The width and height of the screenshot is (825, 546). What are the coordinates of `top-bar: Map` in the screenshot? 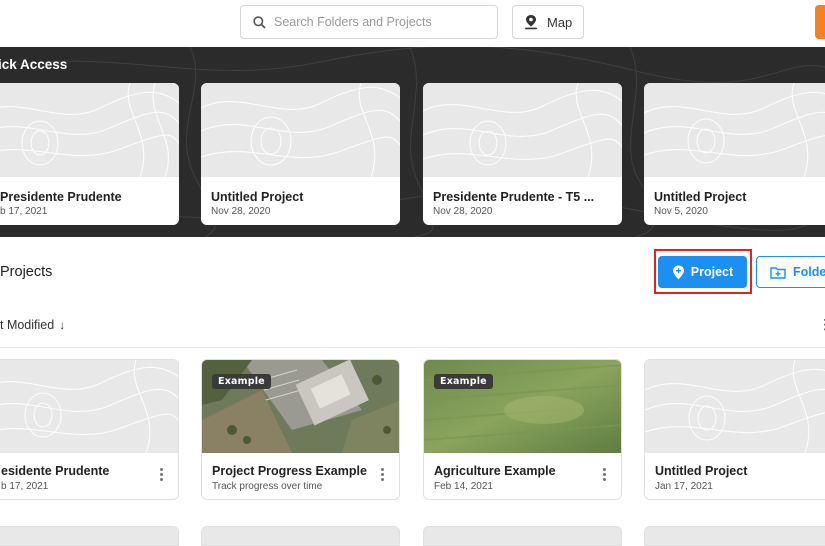 It's located at (412, 23).